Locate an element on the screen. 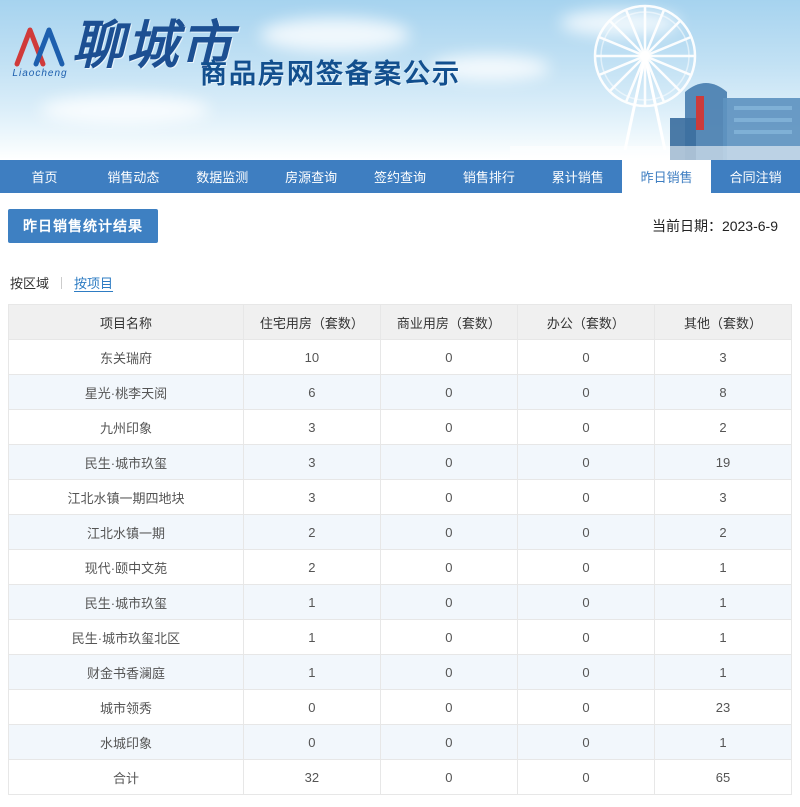  table-row: 财金书香澜庭 1 0 0 1 is located at coordinates (400, 672).